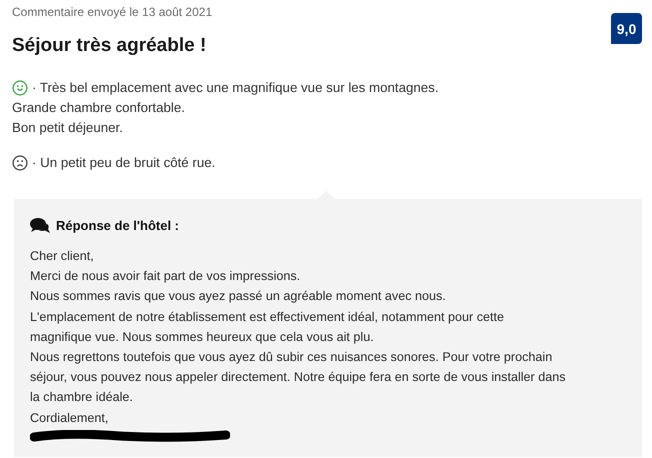 The image size is (652, 458). Describe the element at coordinates (298, 377) in the screenshot. I see `response-text: séjour, vous pouvez nous appeler directement. Notre équipe fera en sorte de vous installer dans` at that location.